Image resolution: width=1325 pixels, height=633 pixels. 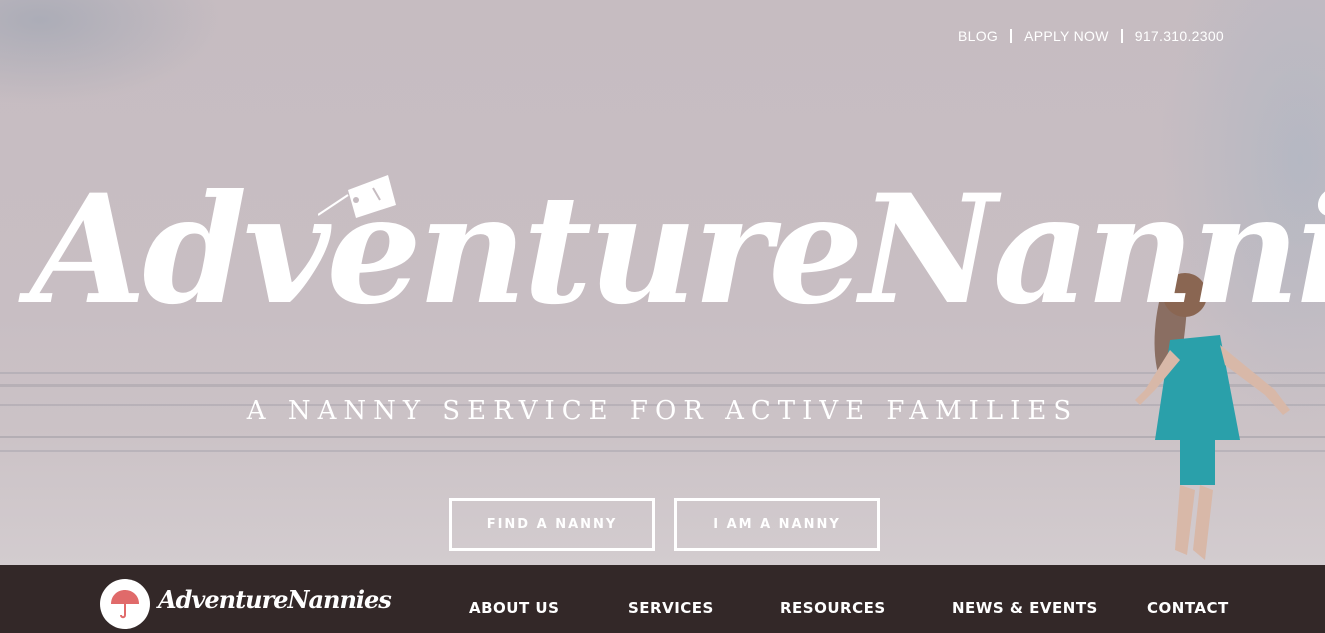 What do you see at coordinates (1025, 608) in the screenshot?
I see `nav-item-news-events: NEWS & EVENTS` at bounding box center [1025, 608].